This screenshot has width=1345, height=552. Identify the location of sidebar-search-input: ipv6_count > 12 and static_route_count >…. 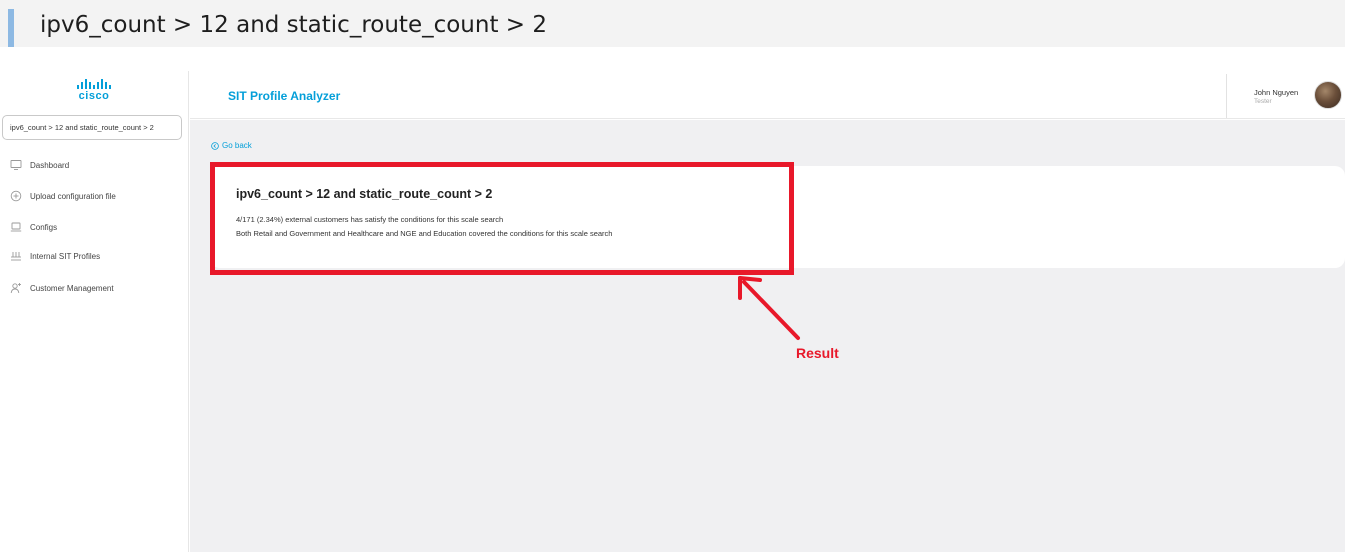
(92, 127).